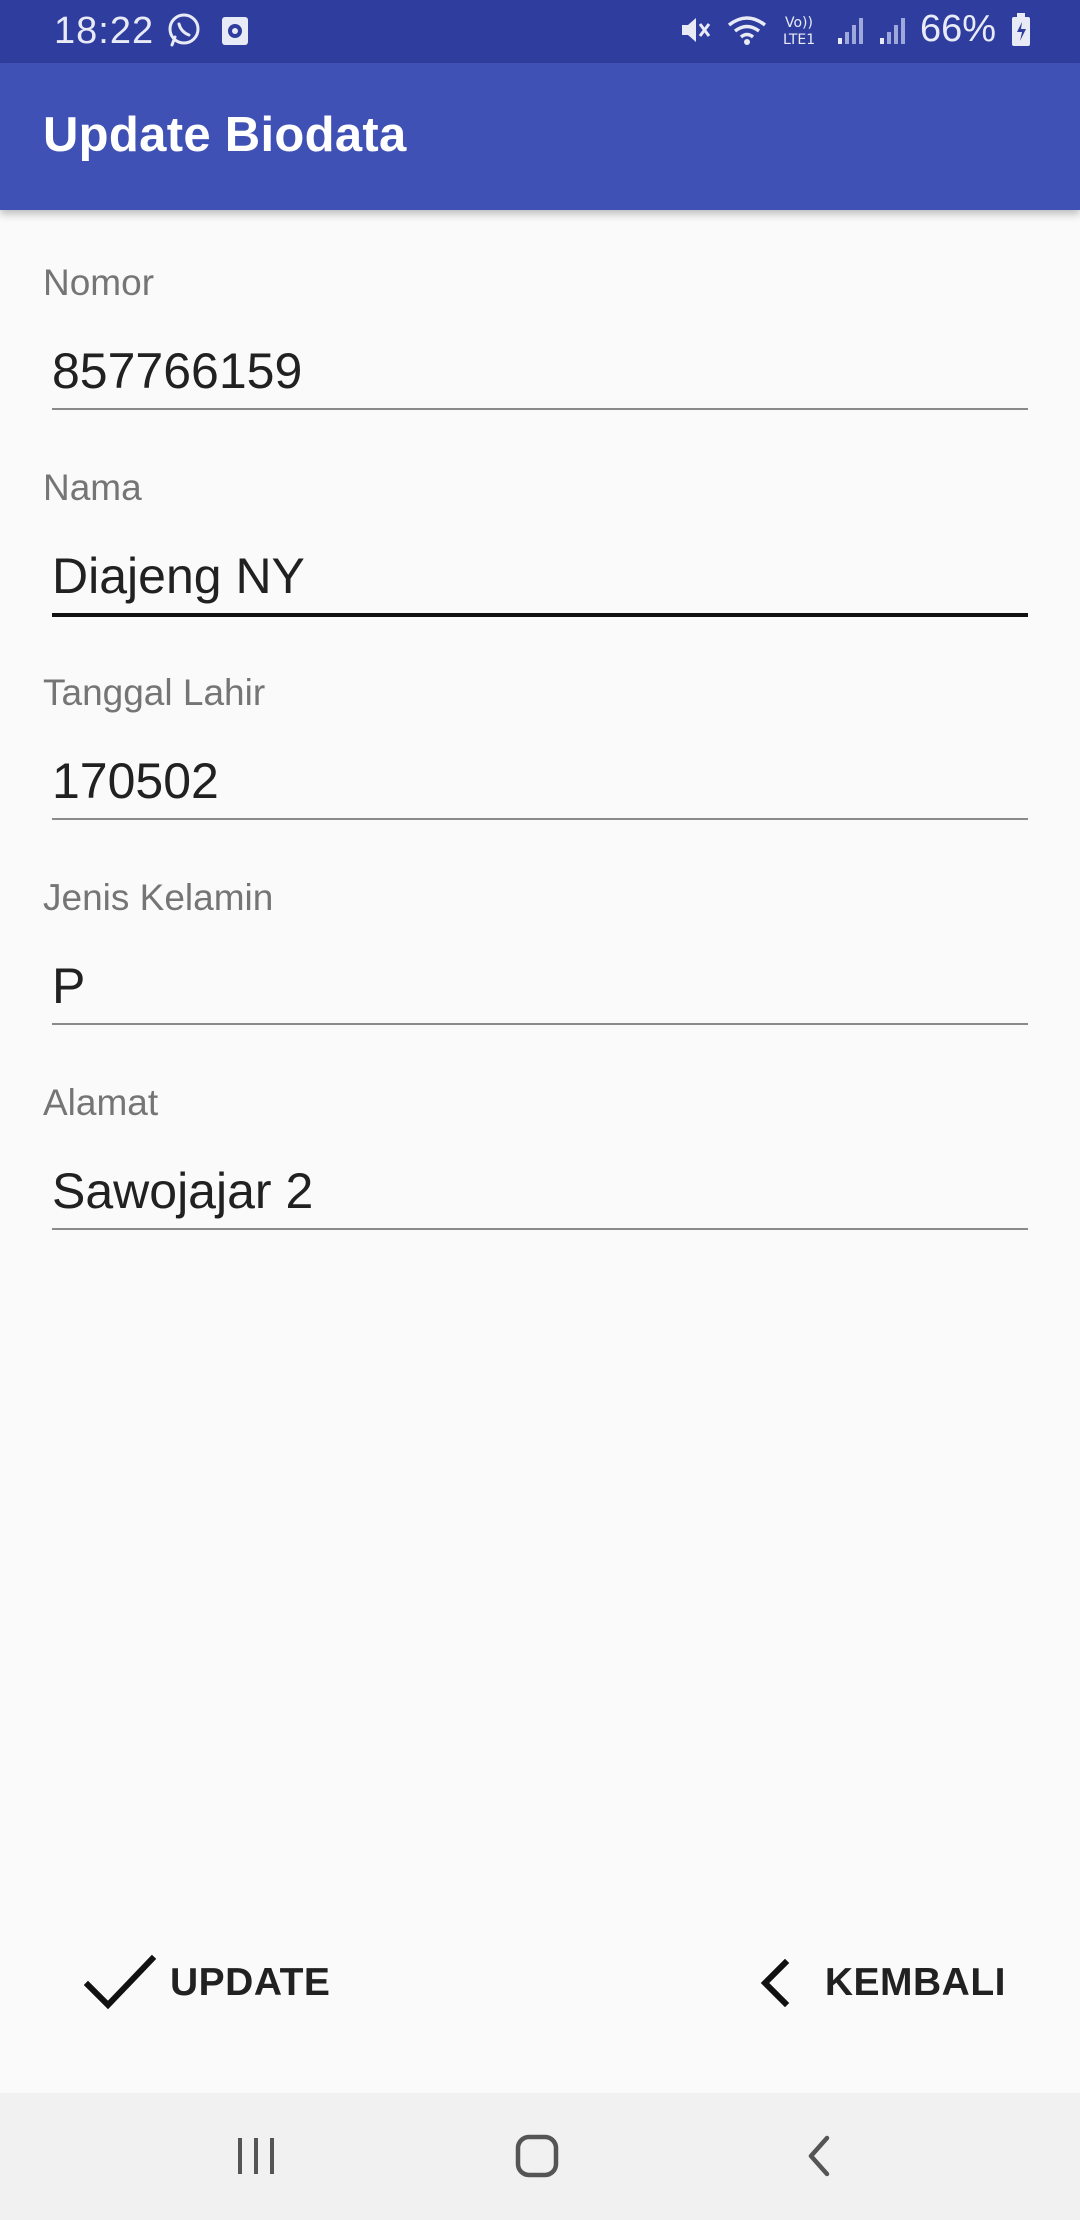 The height and width of the screenshot is (2220, 1080). What do you see at coordinates (850, 30) in the screenshot?
I see `signal-icon` at bounding box center [850, 30].